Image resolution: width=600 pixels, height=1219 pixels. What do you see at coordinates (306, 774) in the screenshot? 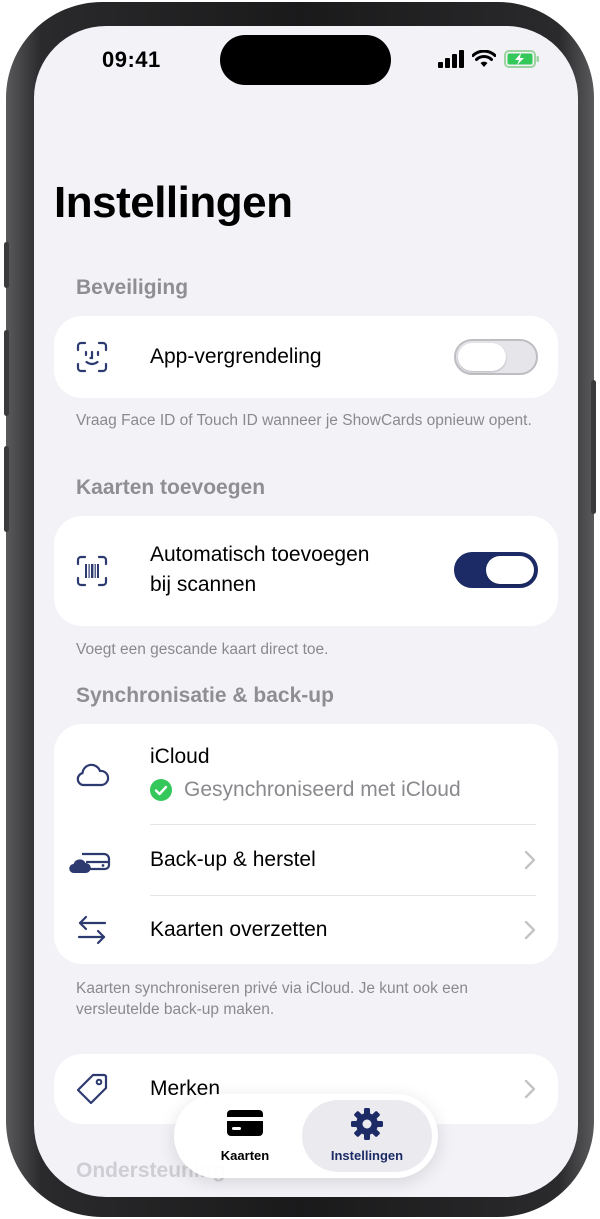
I see `row-icloud: iCloud Gesynchroniseerd met iCloud` at bounding box center [306, 774].